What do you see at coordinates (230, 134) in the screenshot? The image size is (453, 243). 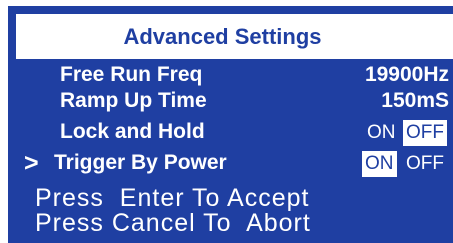 I see `setting-row-lock-and-hold: Lock and Hold ON OFF` at bounding box center [230, 134].